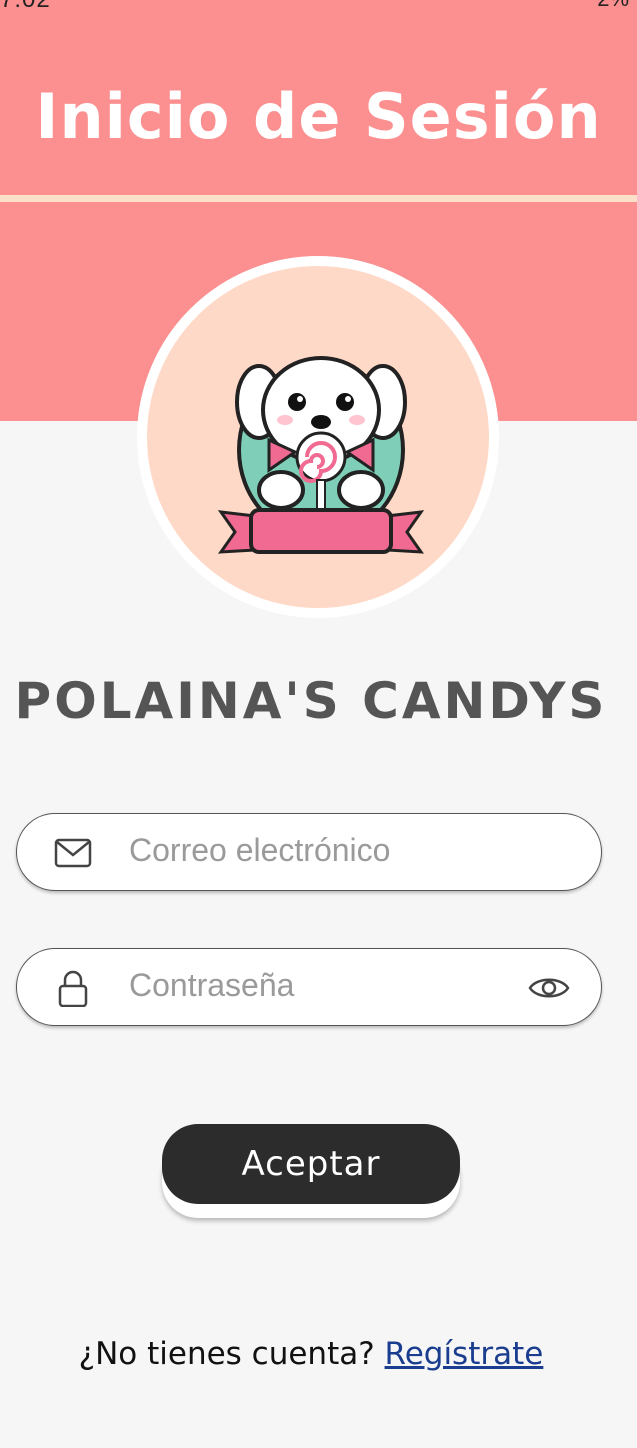 The width and height of the screenshot is (637, 1448). I want to click on password-field: Contraseña, so click(309, 987).